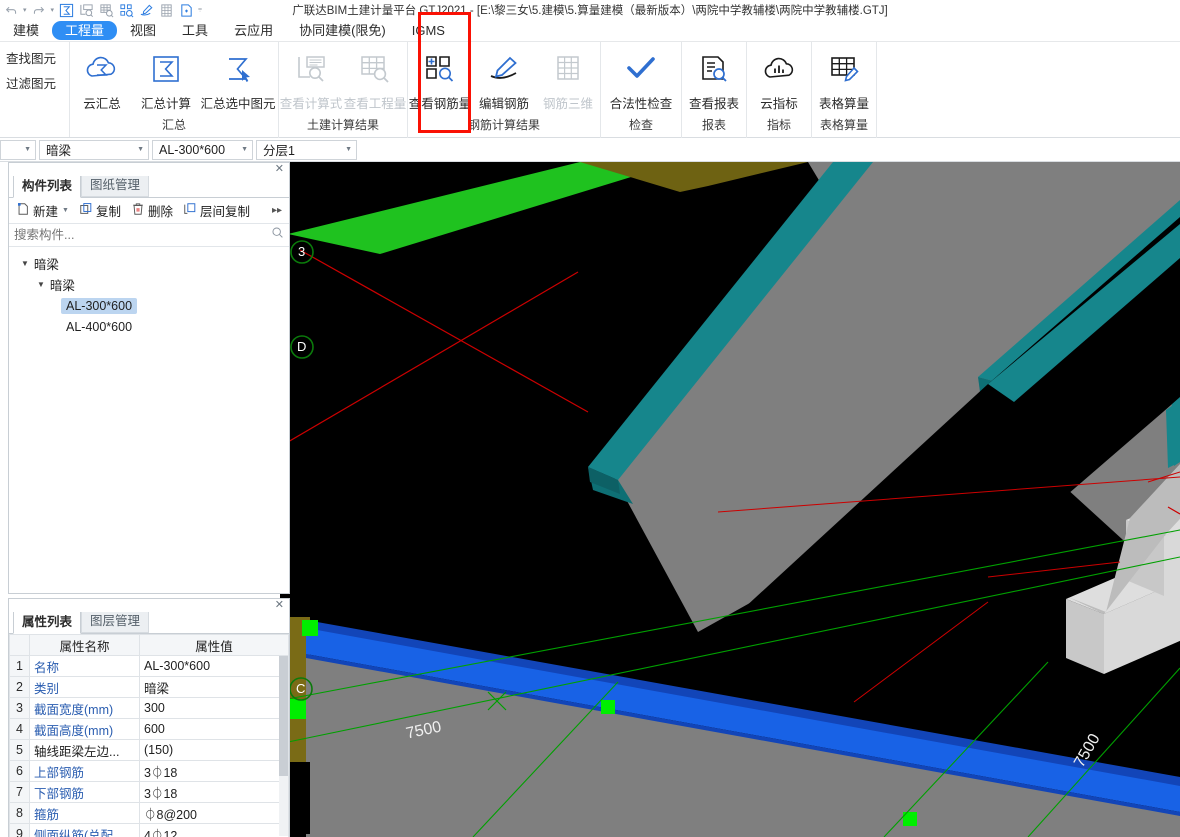 Image resolution: width=1180 pixels, height=837 pixels. I want to click on table-calc-button: 表格算量, so click(844, 80).